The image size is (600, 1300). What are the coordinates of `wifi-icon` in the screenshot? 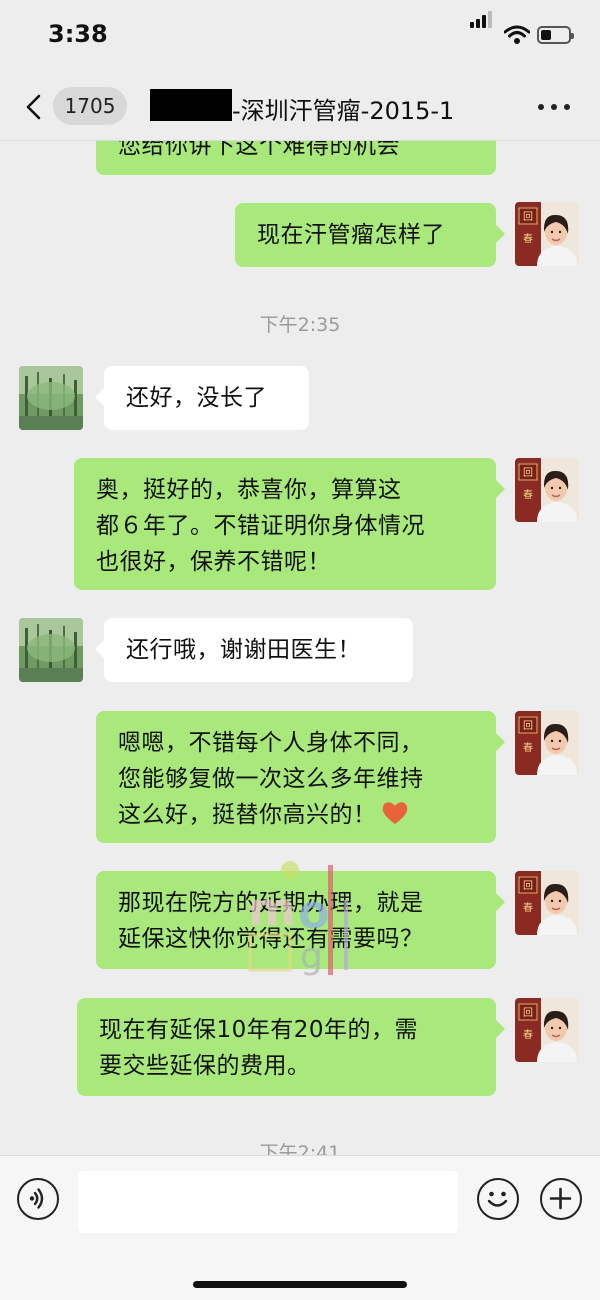 It's located at (517, 34).